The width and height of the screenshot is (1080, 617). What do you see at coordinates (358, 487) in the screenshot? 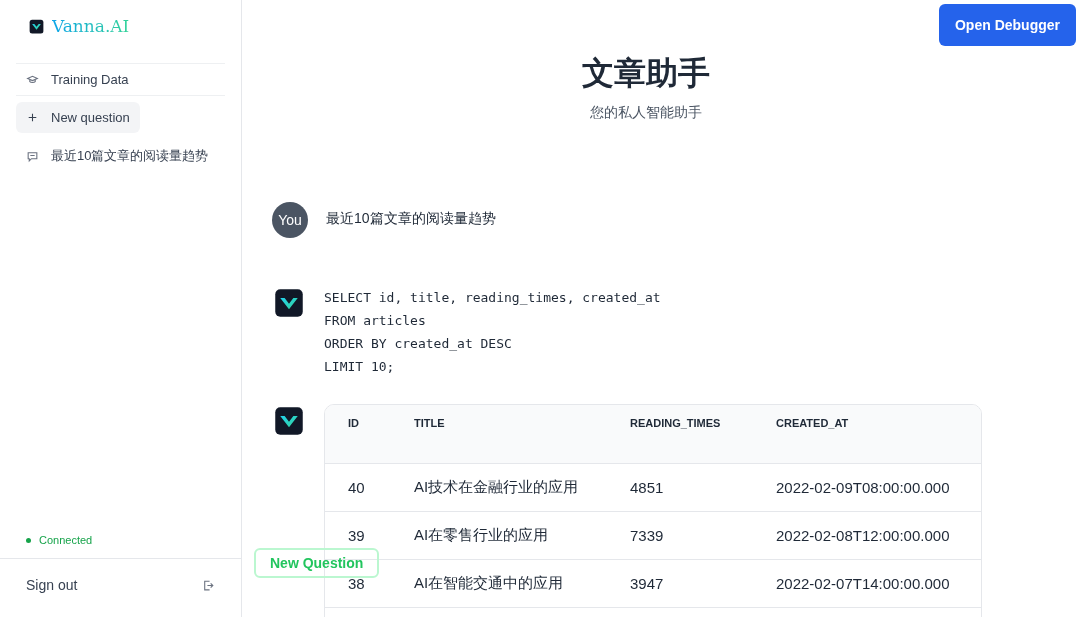
I see `table-cell: 40` at bounding box center [358, 487].